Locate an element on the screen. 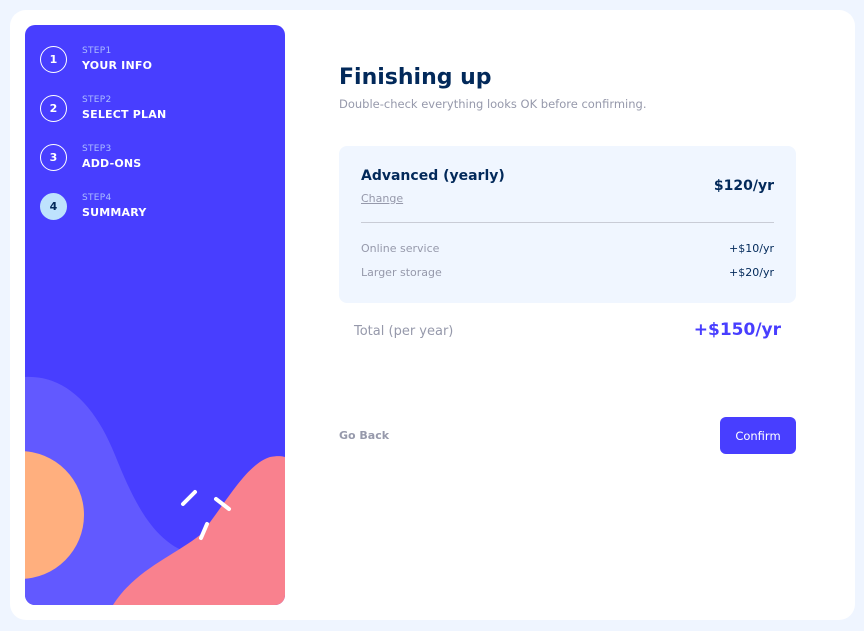 The height and width of the screenshot is (631, 864). total-row: Total (per year) +$150/yr is located at coordinates (567, 332).